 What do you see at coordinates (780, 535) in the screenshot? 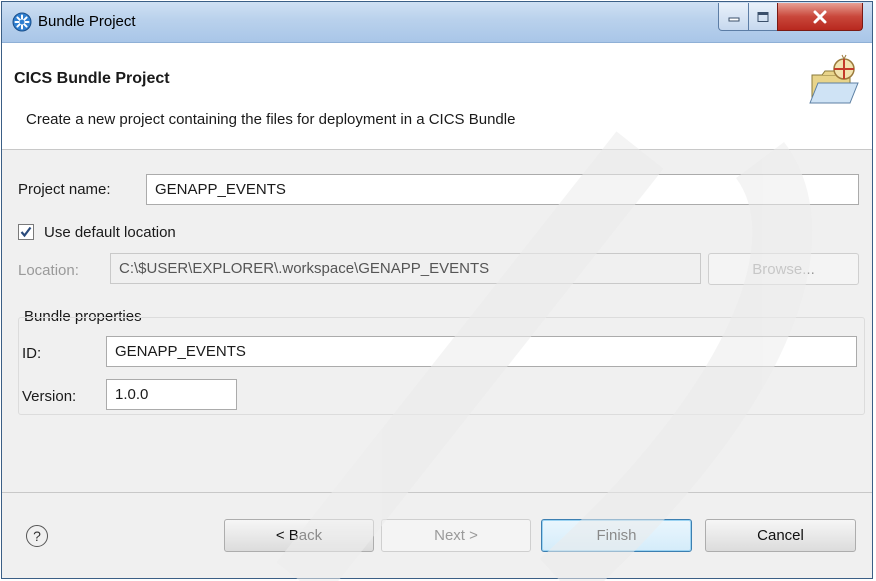
I see `cancel-button: Cancel` at bounding box center [780, 535].